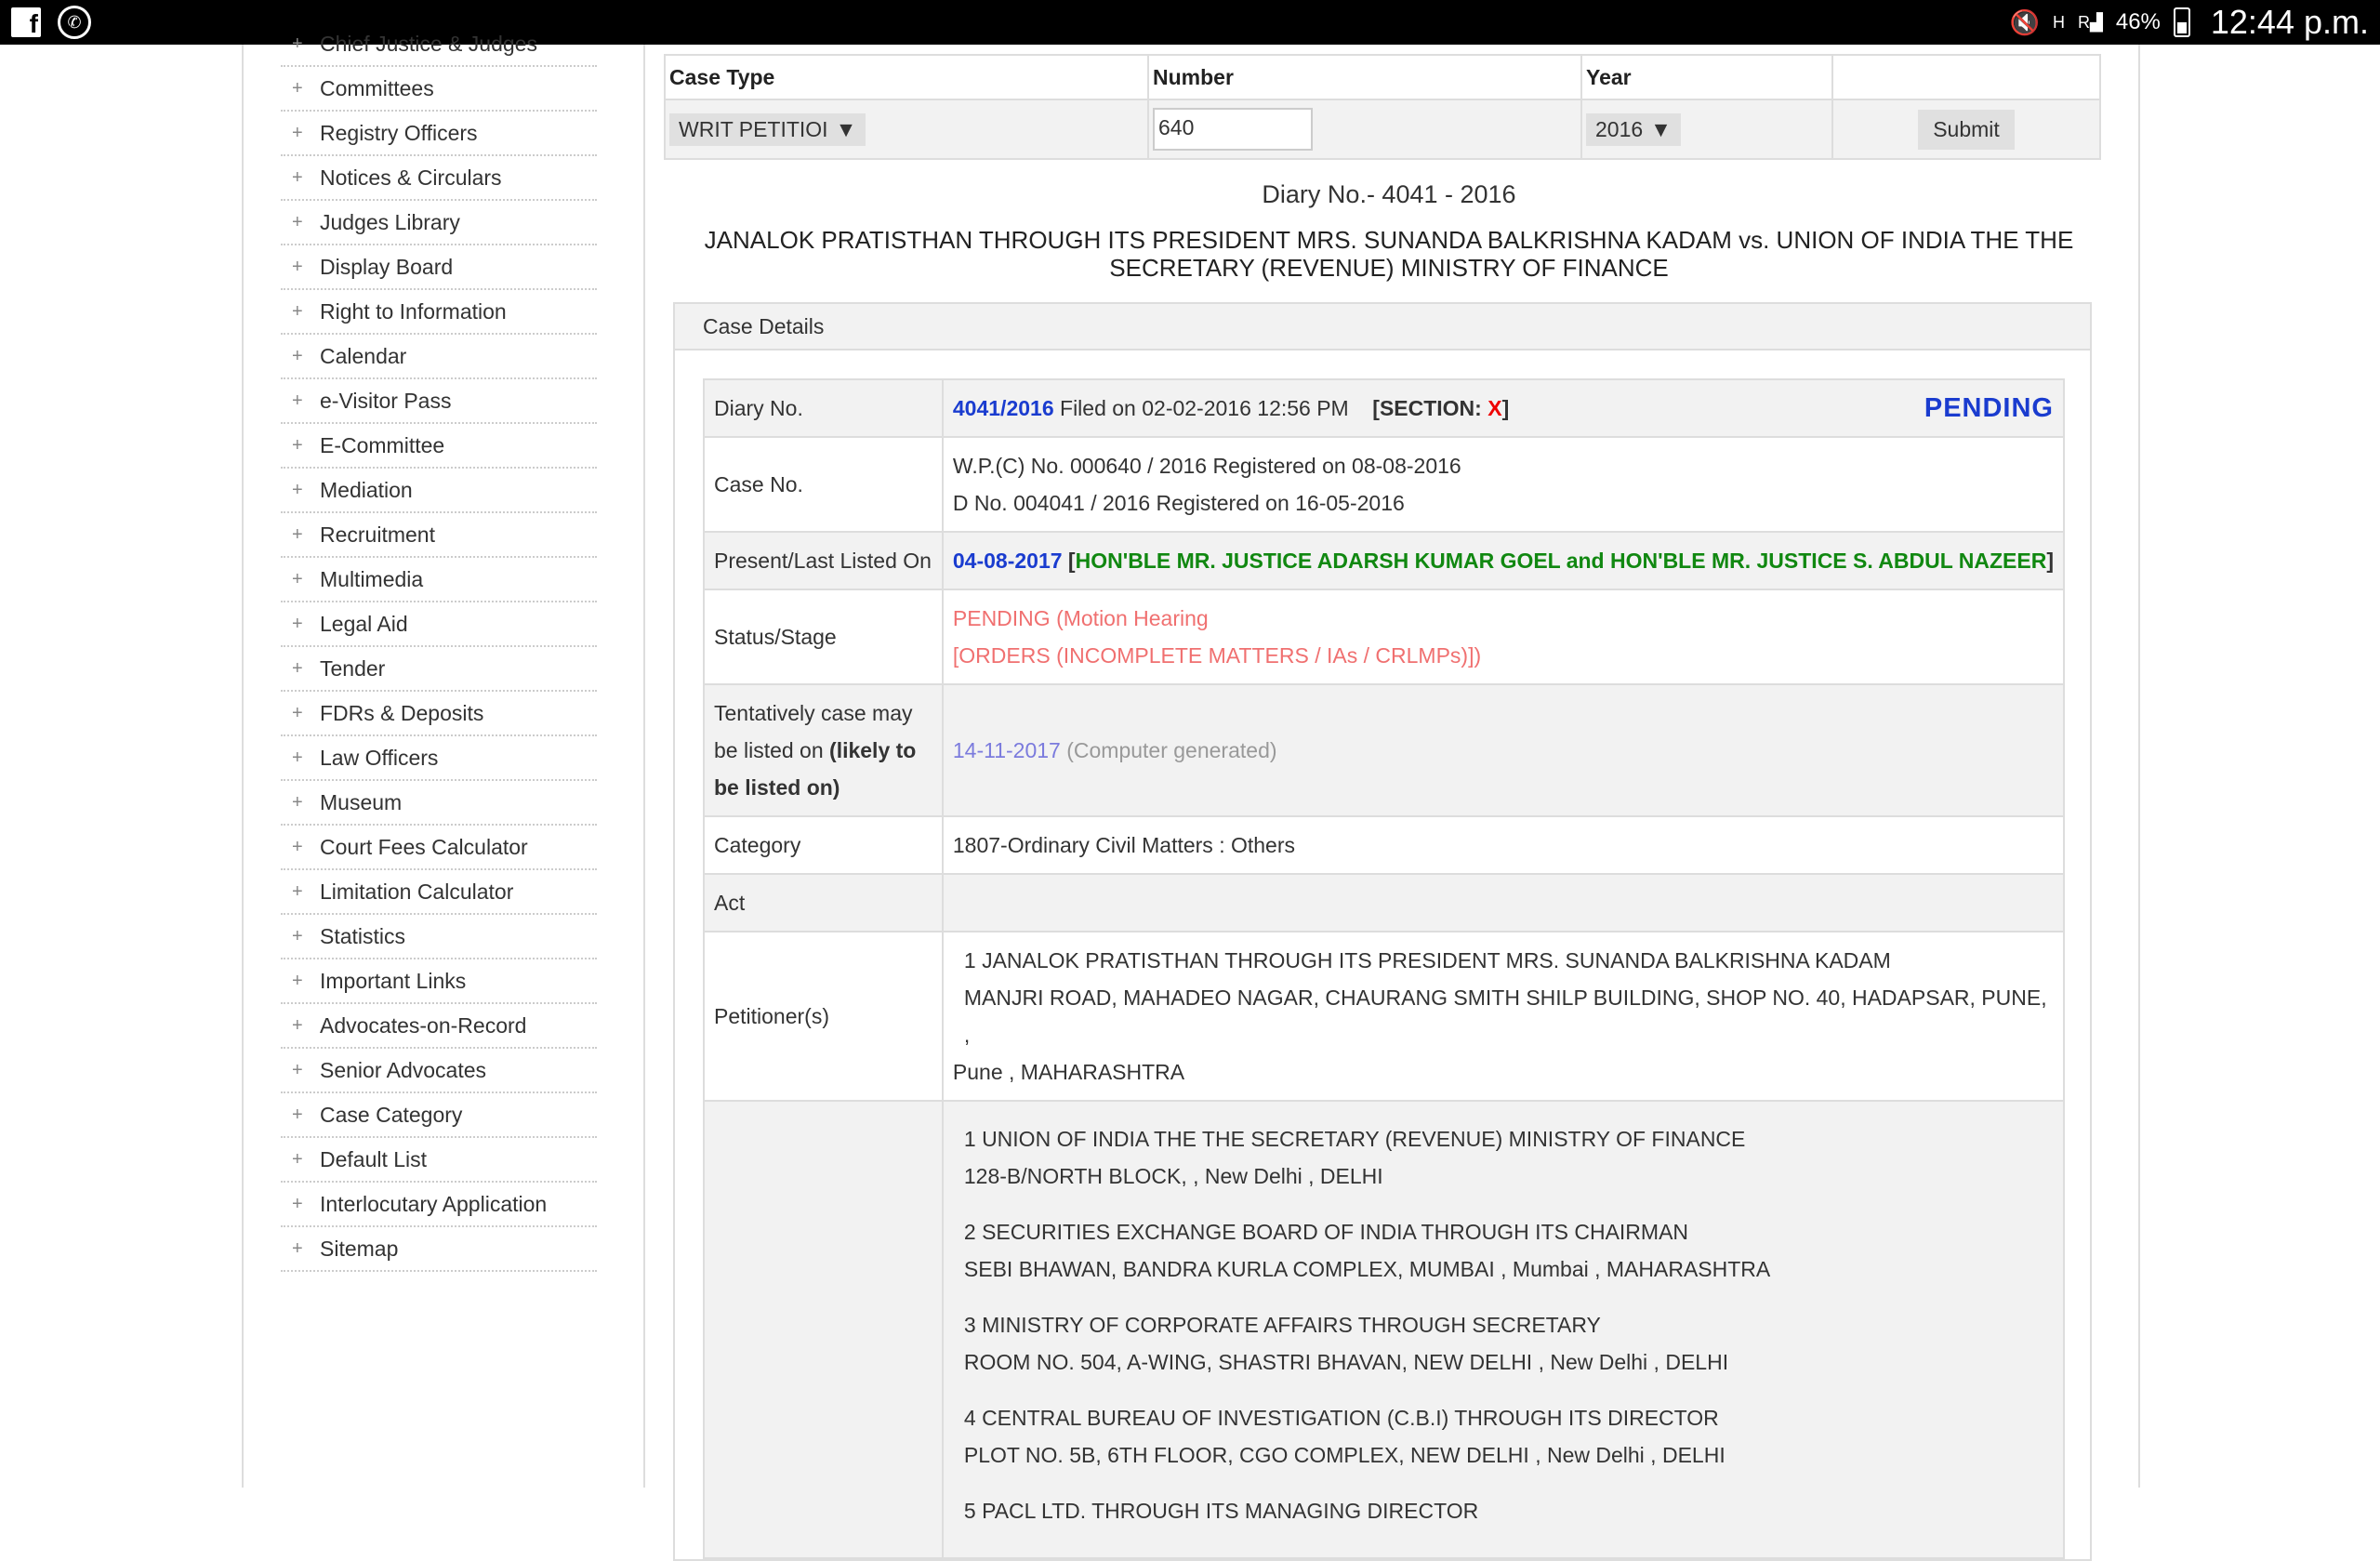  What do you see at coordinates (1495, 408) in the screenshot?
I see `section-value: X` at bounding box center [1495, 408].